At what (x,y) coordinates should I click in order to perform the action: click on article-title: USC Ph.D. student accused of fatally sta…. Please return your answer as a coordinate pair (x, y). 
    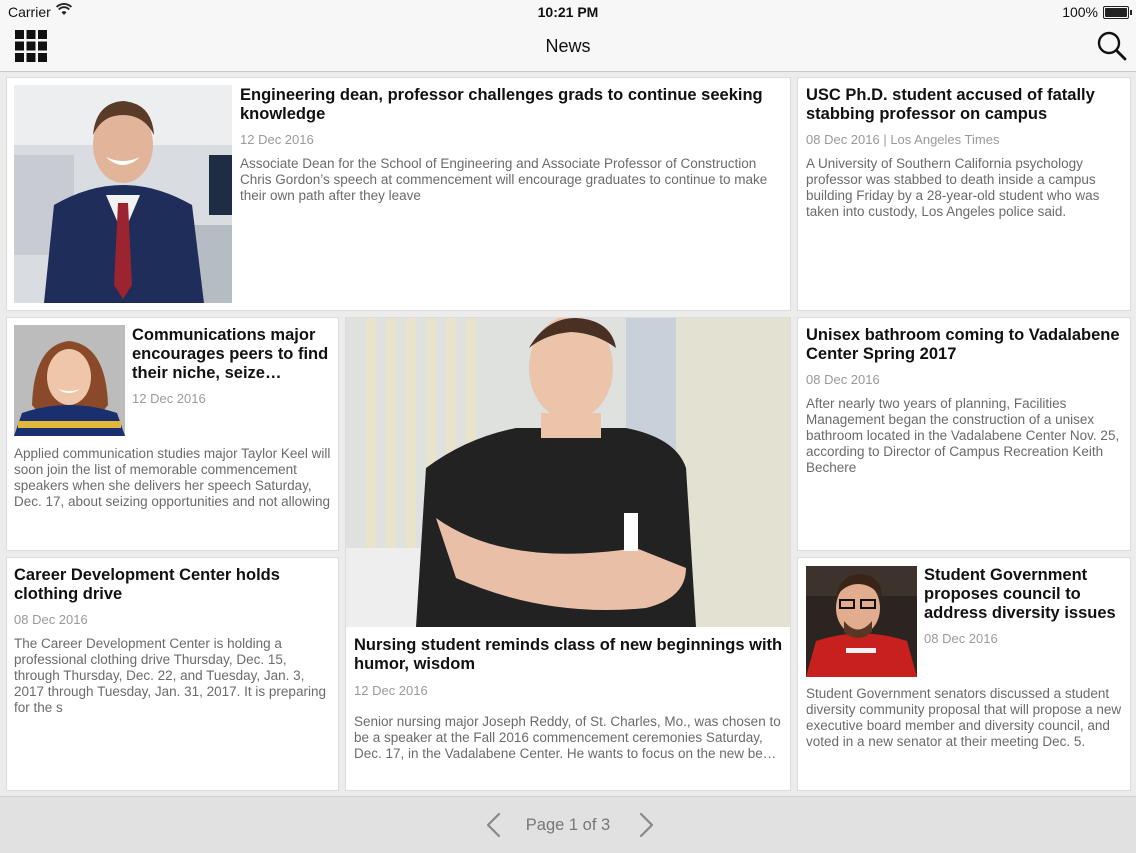
    Looking at the image, I should click on (950, 104).